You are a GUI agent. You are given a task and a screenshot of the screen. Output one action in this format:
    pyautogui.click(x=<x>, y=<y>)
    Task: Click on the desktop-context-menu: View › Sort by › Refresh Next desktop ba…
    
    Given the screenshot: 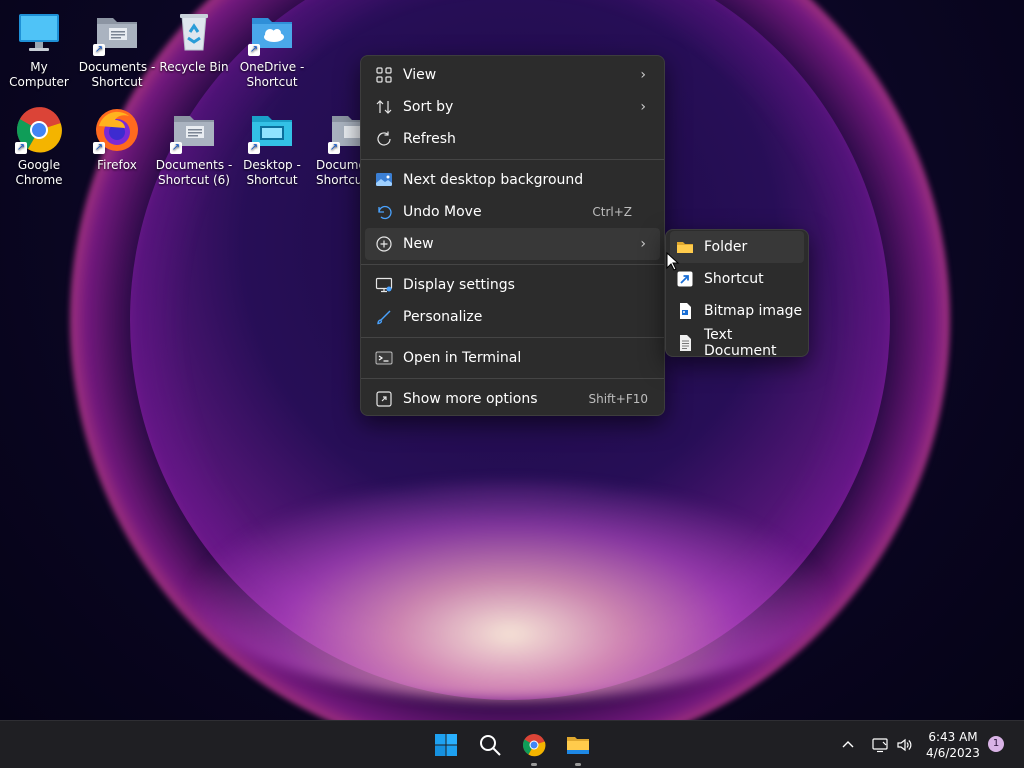 What is the action you would take?
    pyautogui.click(x=512, y=235)
    